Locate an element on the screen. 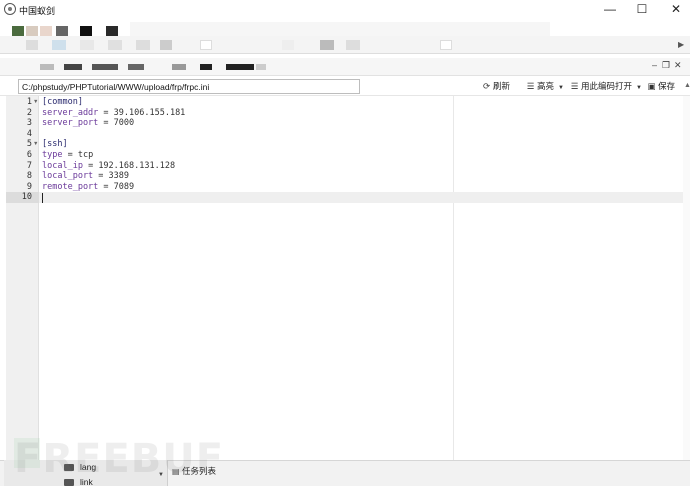  app-logo-icon is located at coordinates (10, 9).